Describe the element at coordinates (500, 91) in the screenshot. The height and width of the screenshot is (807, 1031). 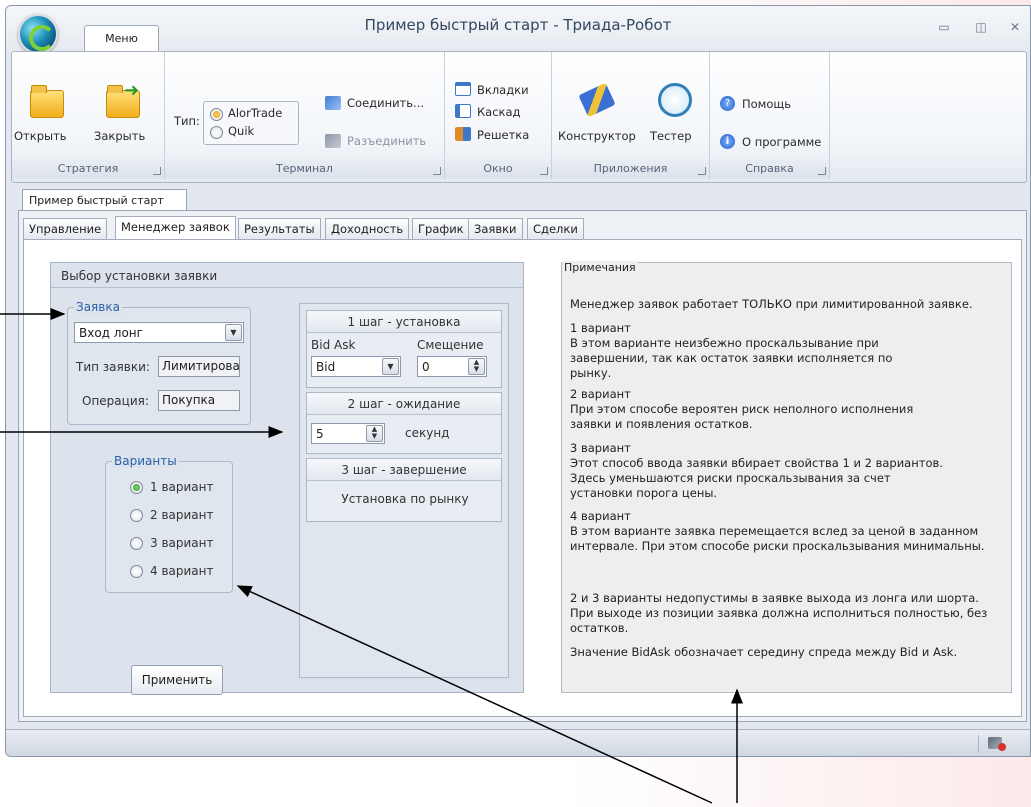
I see `tabs-button: Вкладки` at that location.